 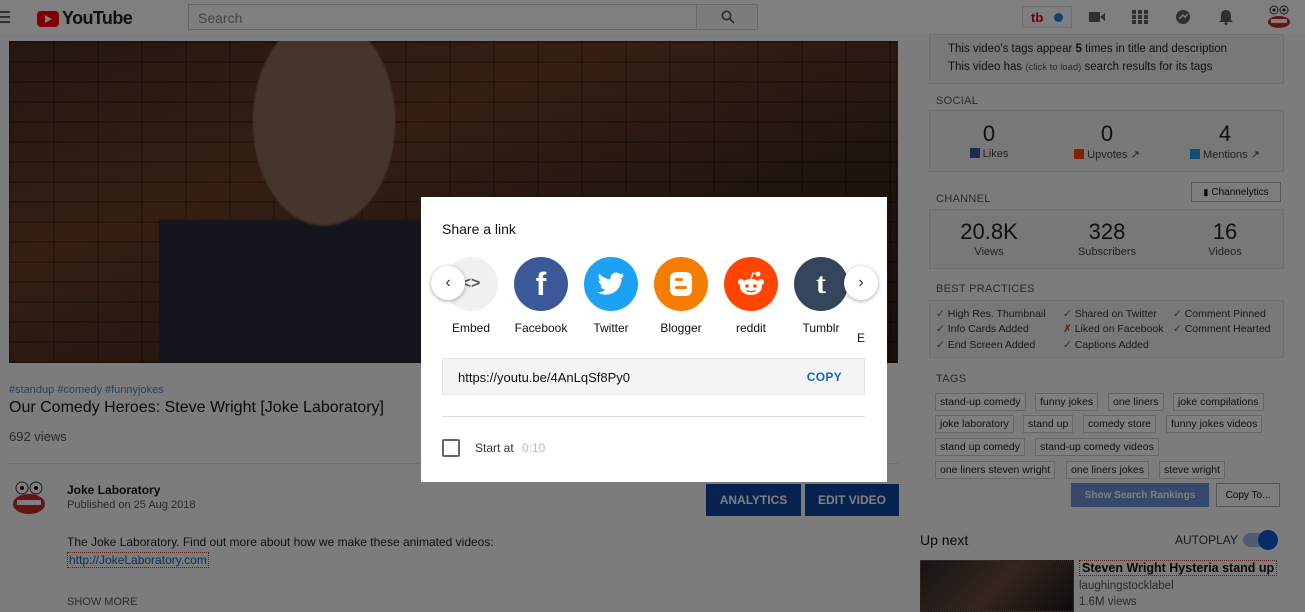 I want to click on share-twitter-label: Twitter, so click(x=611, y=328).